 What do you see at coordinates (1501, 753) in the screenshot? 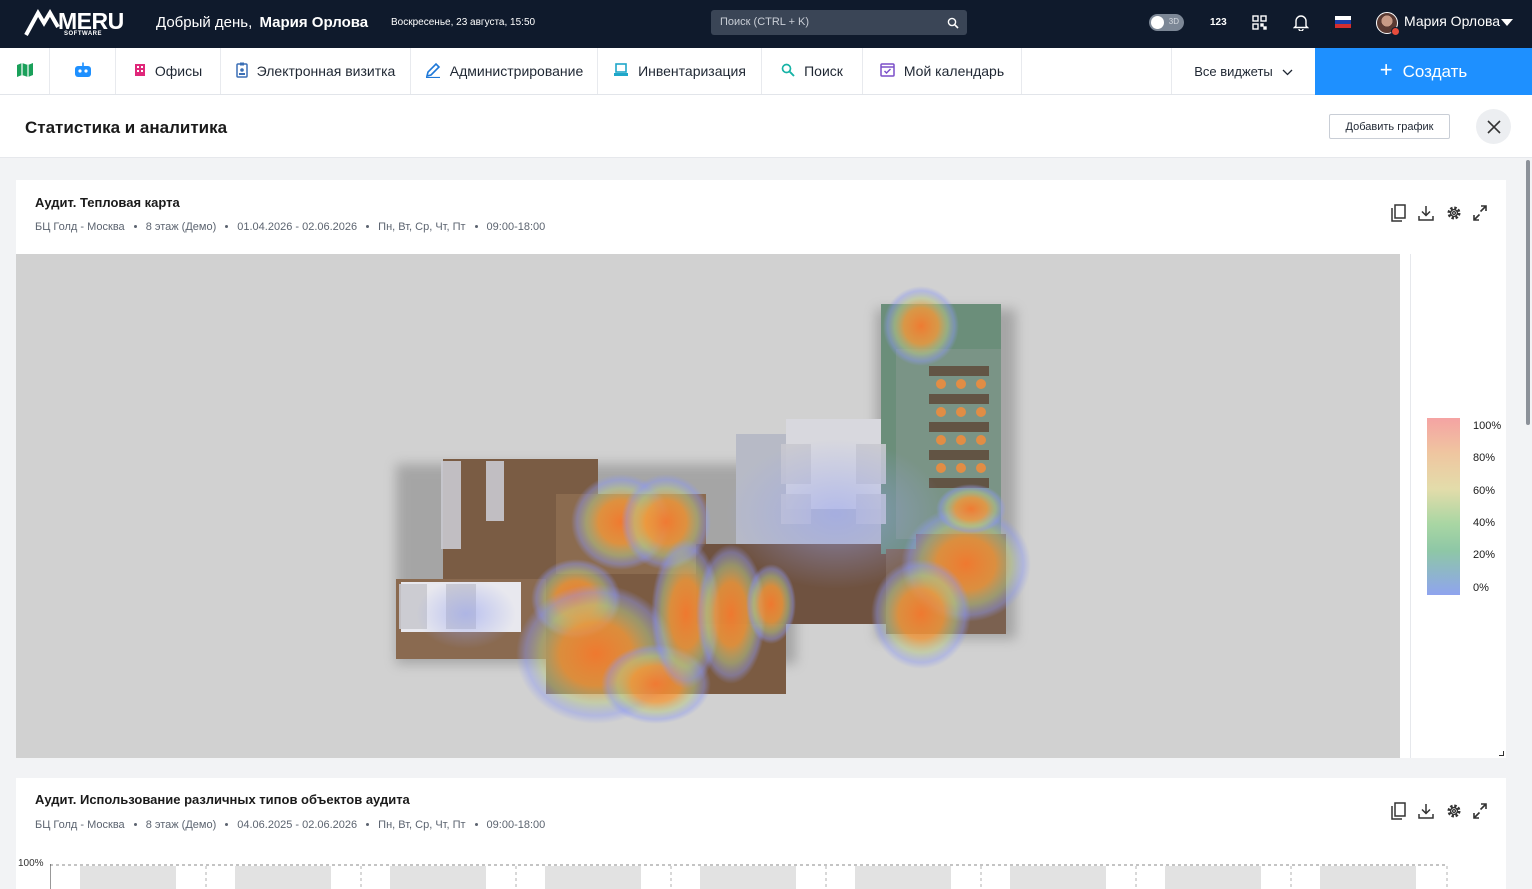
I see `resize-handle` at bounding box center [1501, 753].